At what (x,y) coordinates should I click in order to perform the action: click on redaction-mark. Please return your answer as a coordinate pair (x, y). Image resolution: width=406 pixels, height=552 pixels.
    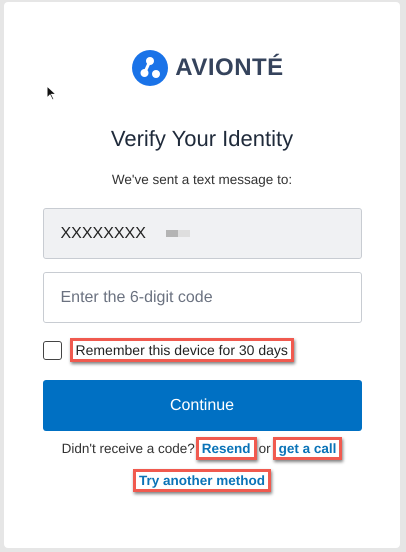
    Looking at the image, I should click on (178, 233).